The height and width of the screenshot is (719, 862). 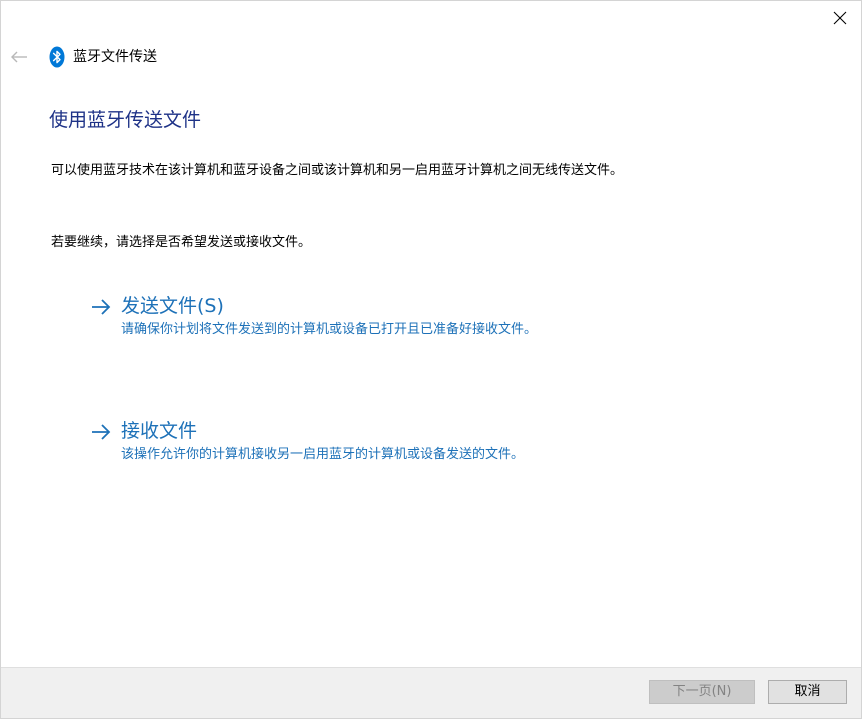 What do you see at coordinates (115, 57) in the screenshot?
I see `window-title: 蓝牙文件传送` at bounding box center [115, 57].